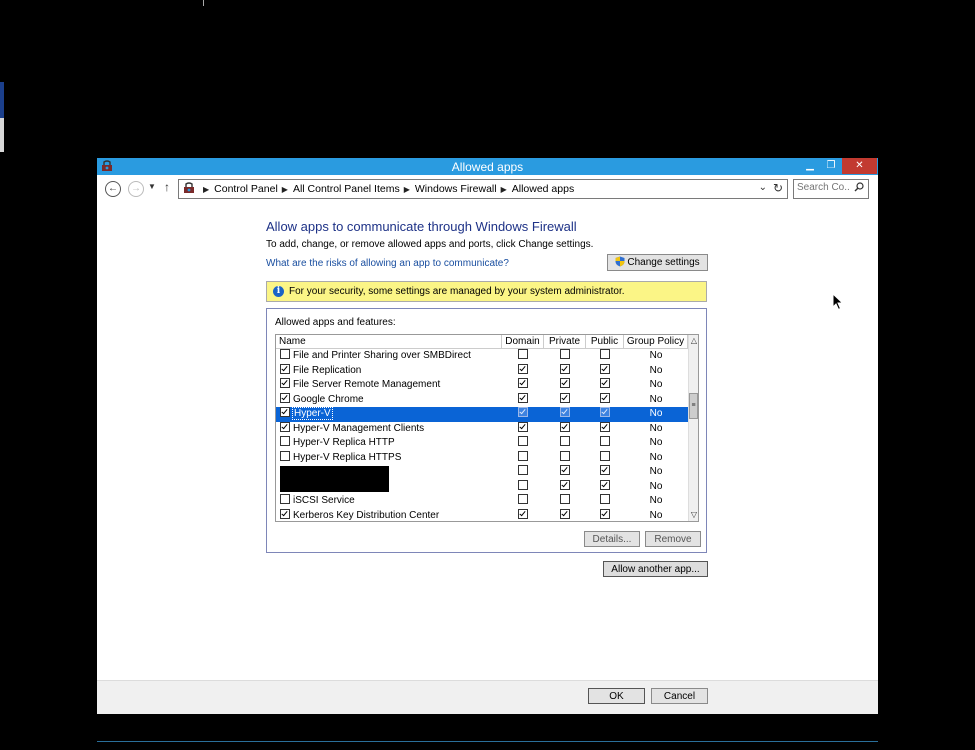 This screenshot has height=750, width=975. I want to click on forward-arrow-icon: →, so click(136, 189).